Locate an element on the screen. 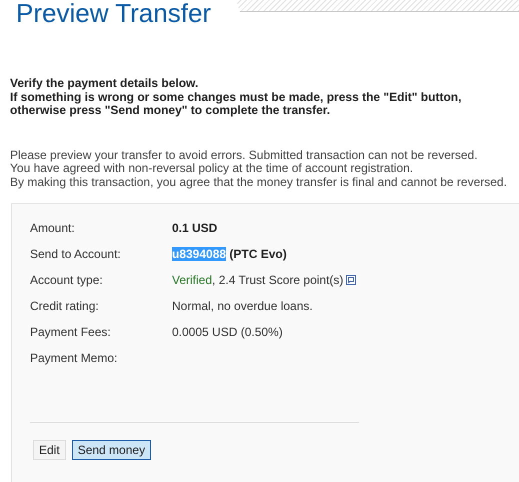  notice-text: You have agreed with non-reversal policy at the time of account registration. is located at coordinates (212, 169).